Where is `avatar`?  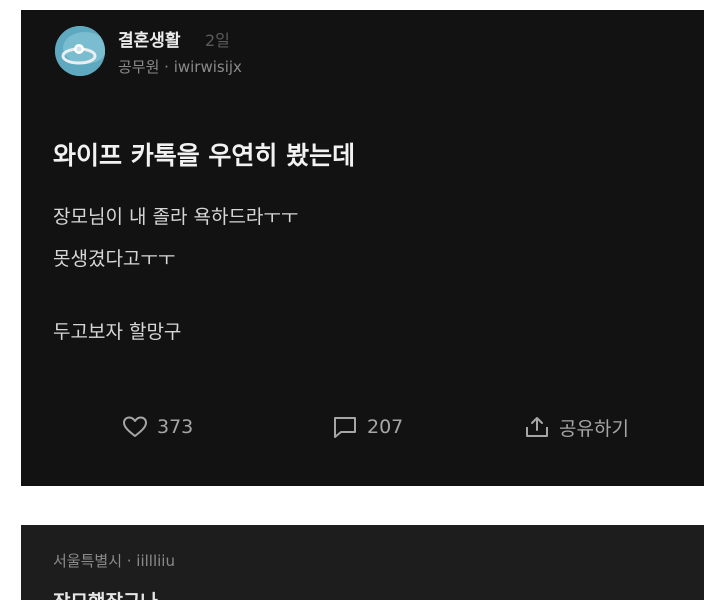
avatar is located at coordinates (80, 51).